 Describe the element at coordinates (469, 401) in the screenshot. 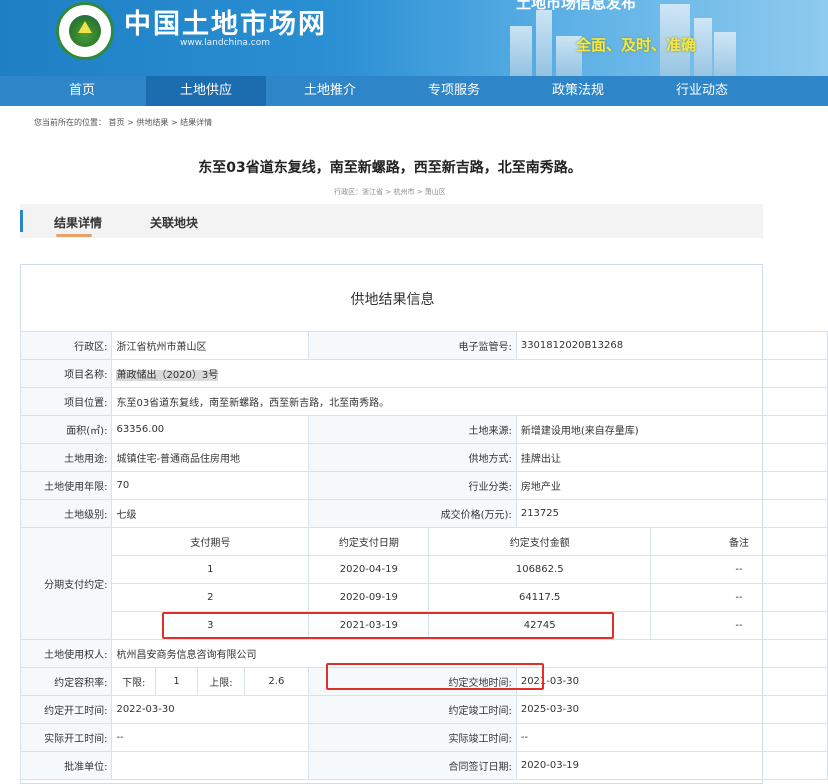

I see `location-value: 东至03省道东复线，南至新螺路，西至新吉路，北至南秀路。` at that location.